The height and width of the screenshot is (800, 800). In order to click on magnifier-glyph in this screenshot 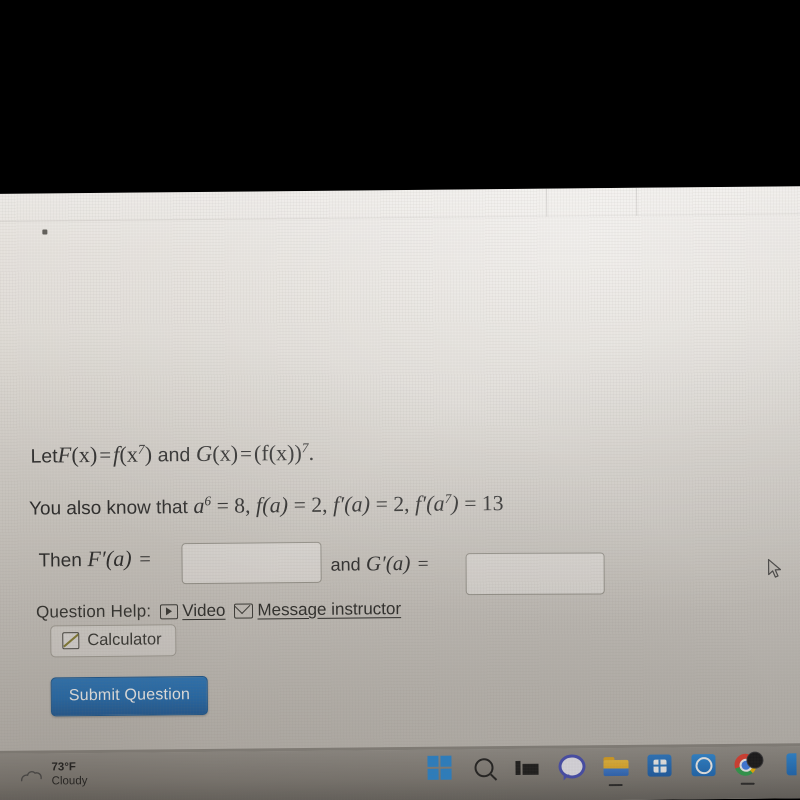, I will do `click(483, 767)`.